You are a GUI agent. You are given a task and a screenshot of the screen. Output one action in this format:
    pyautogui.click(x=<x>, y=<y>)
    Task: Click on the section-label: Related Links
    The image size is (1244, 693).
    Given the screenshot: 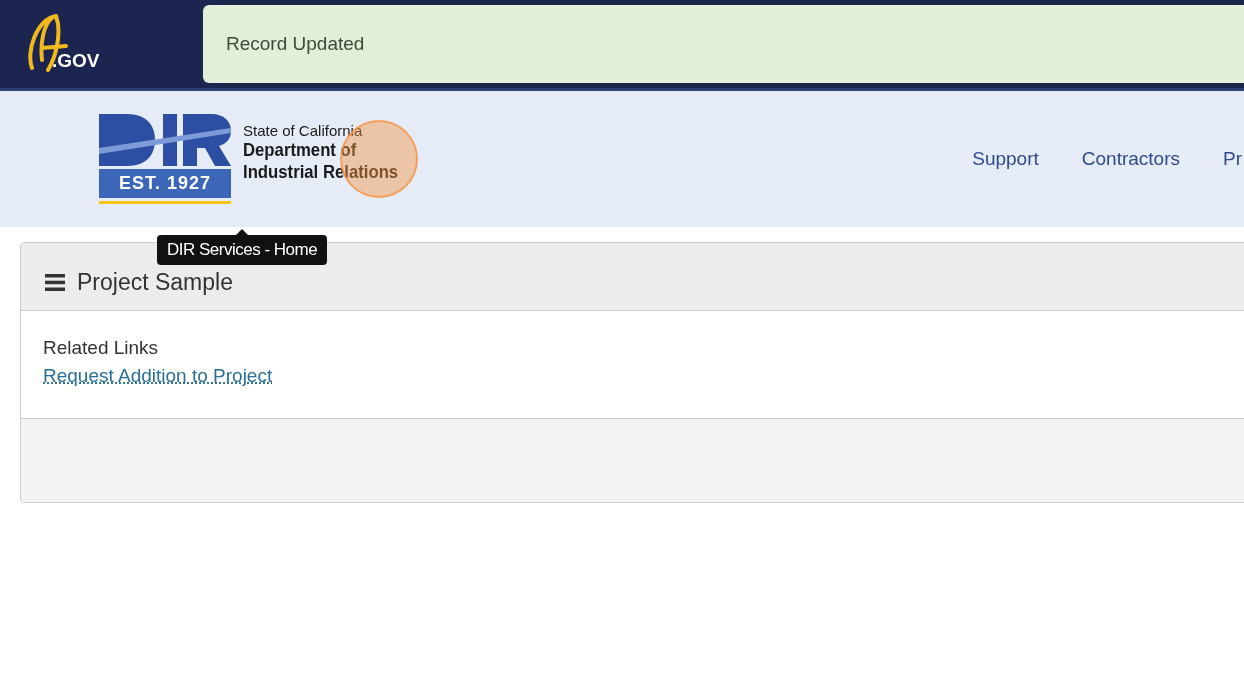 What is the action you would take?
    pyautogui.click(x=101, y=348)
    